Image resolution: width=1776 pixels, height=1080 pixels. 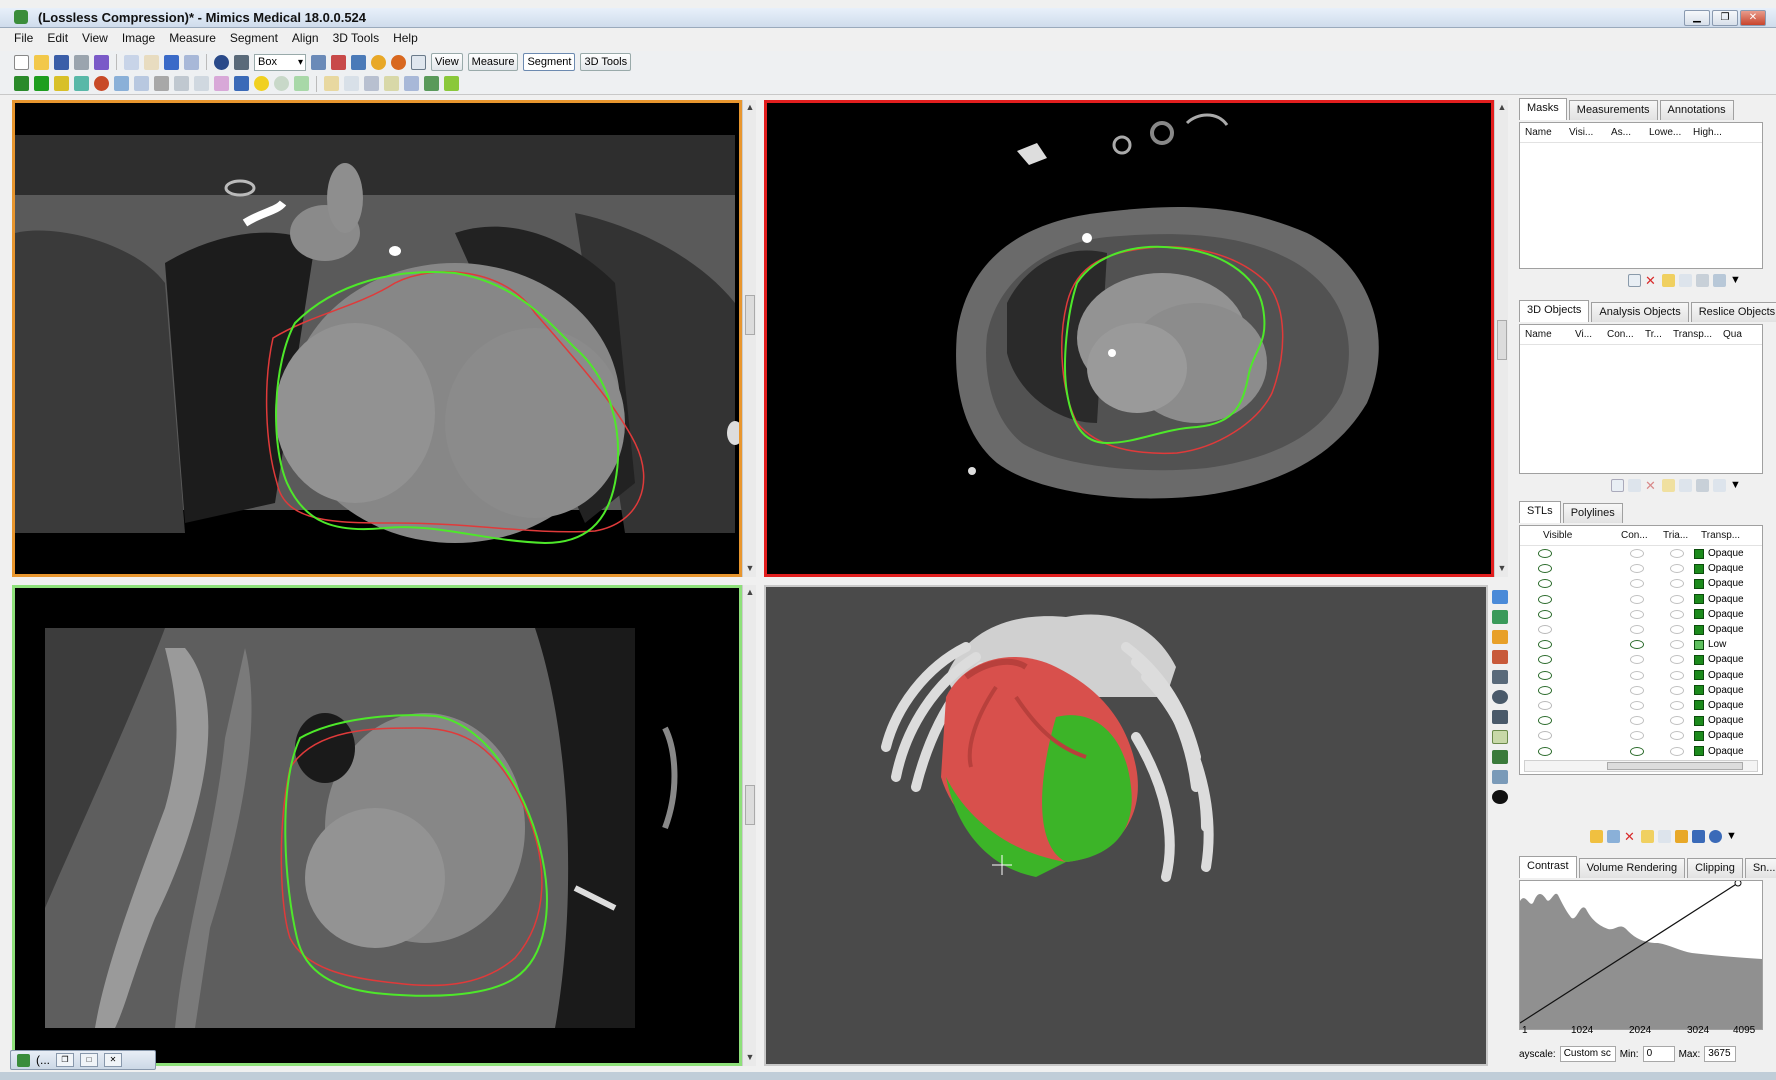 What do you see at coordinates (305, 38) in the screenshot?
I see `menu-align: Align` at bounding box center [305, 38].